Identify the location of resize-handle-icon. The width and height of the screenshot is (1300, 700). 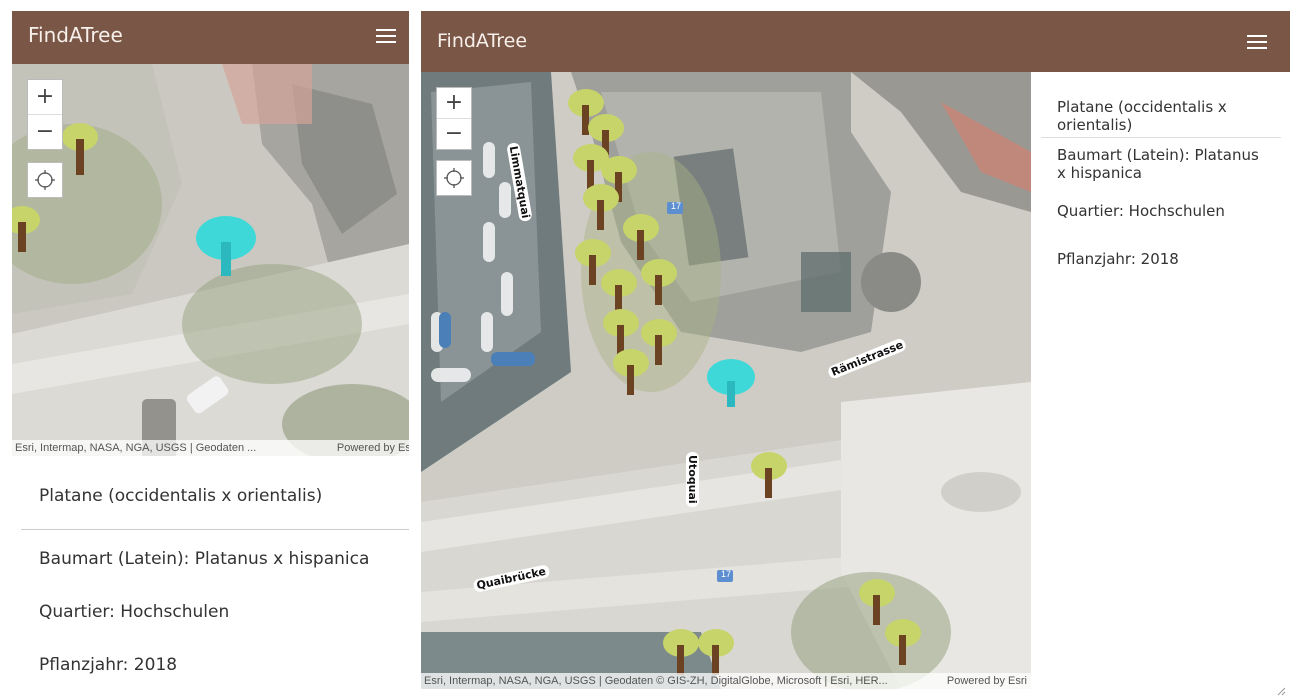
(1281, 691).